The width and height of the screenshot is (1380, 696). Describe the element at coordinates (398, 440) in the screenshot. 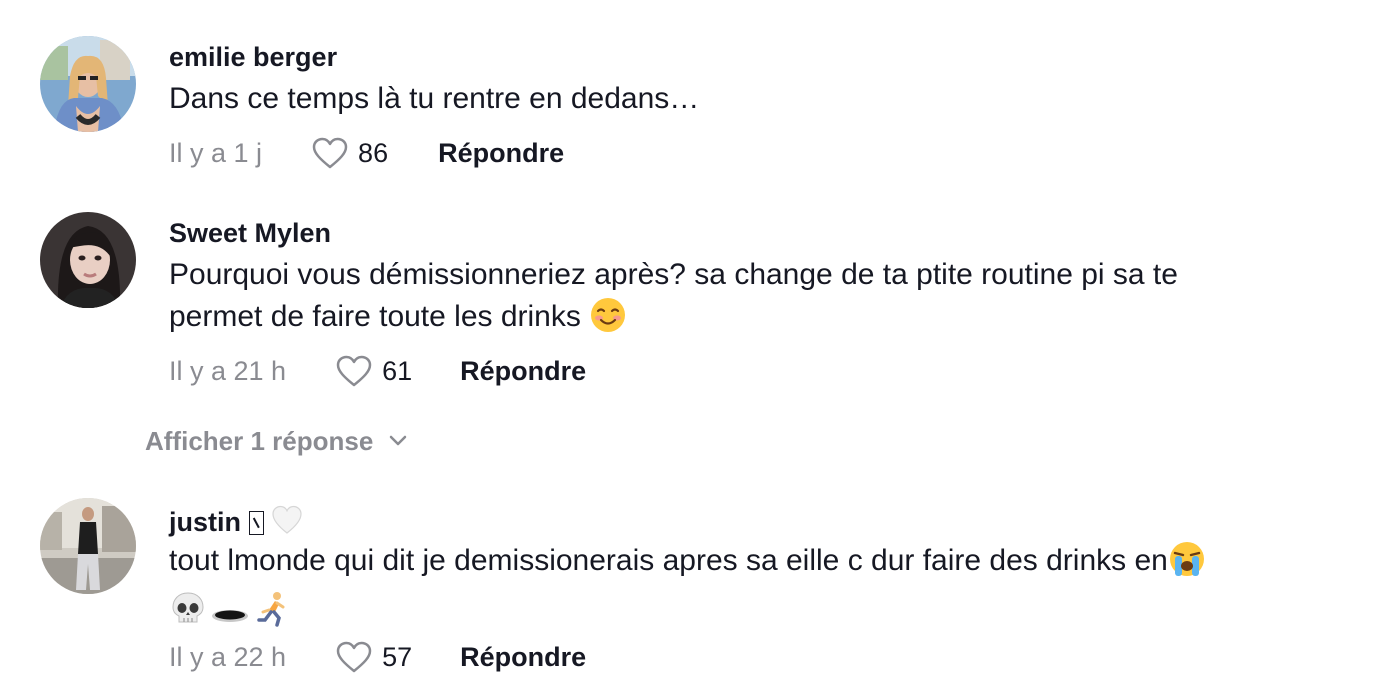

I see `chevron-down-icon` at that location.